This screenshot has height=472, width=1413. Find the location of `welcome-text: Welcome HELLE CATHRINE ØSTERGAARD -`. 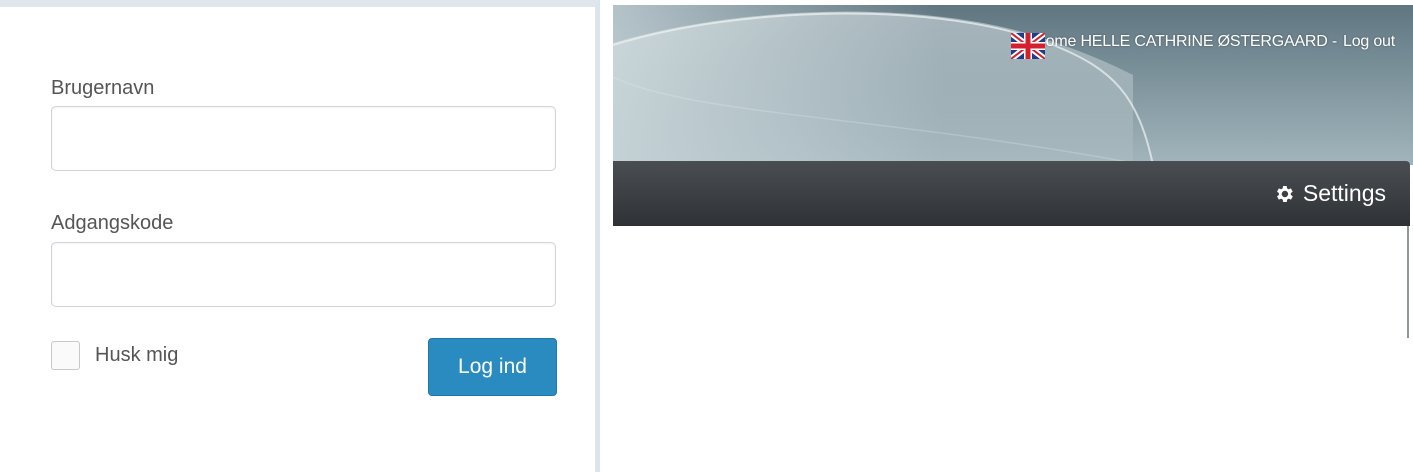

welcome-text: Welcome HELLE CATHRINE ØSTERGAARD - is located at coordinates (1174, 41).